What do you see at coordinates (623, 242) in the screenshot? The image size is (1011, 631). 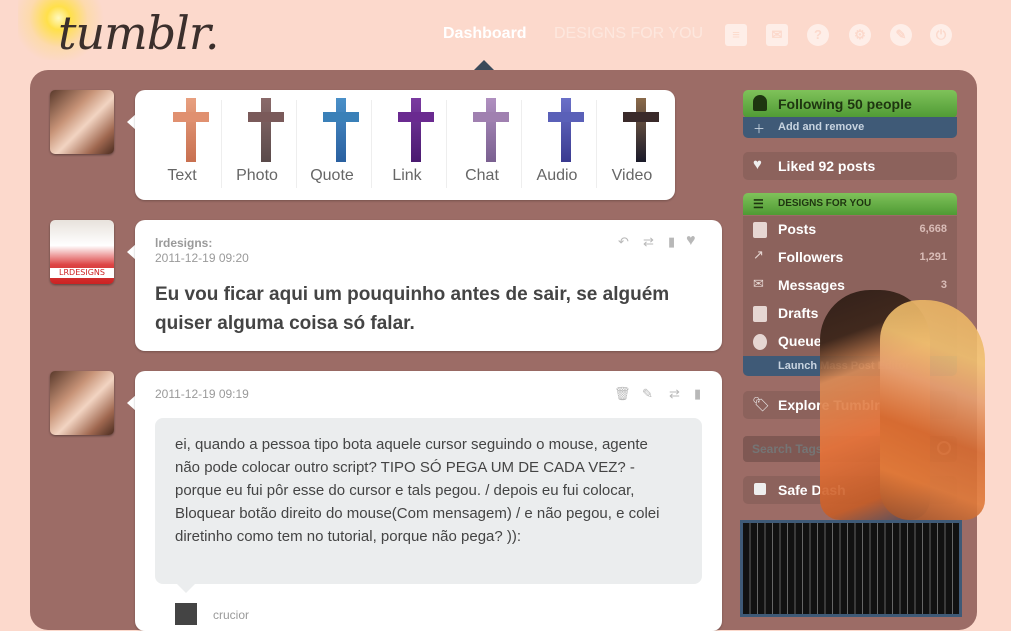 I see `reply-icon: ↶` at bounding box center [623, 242].